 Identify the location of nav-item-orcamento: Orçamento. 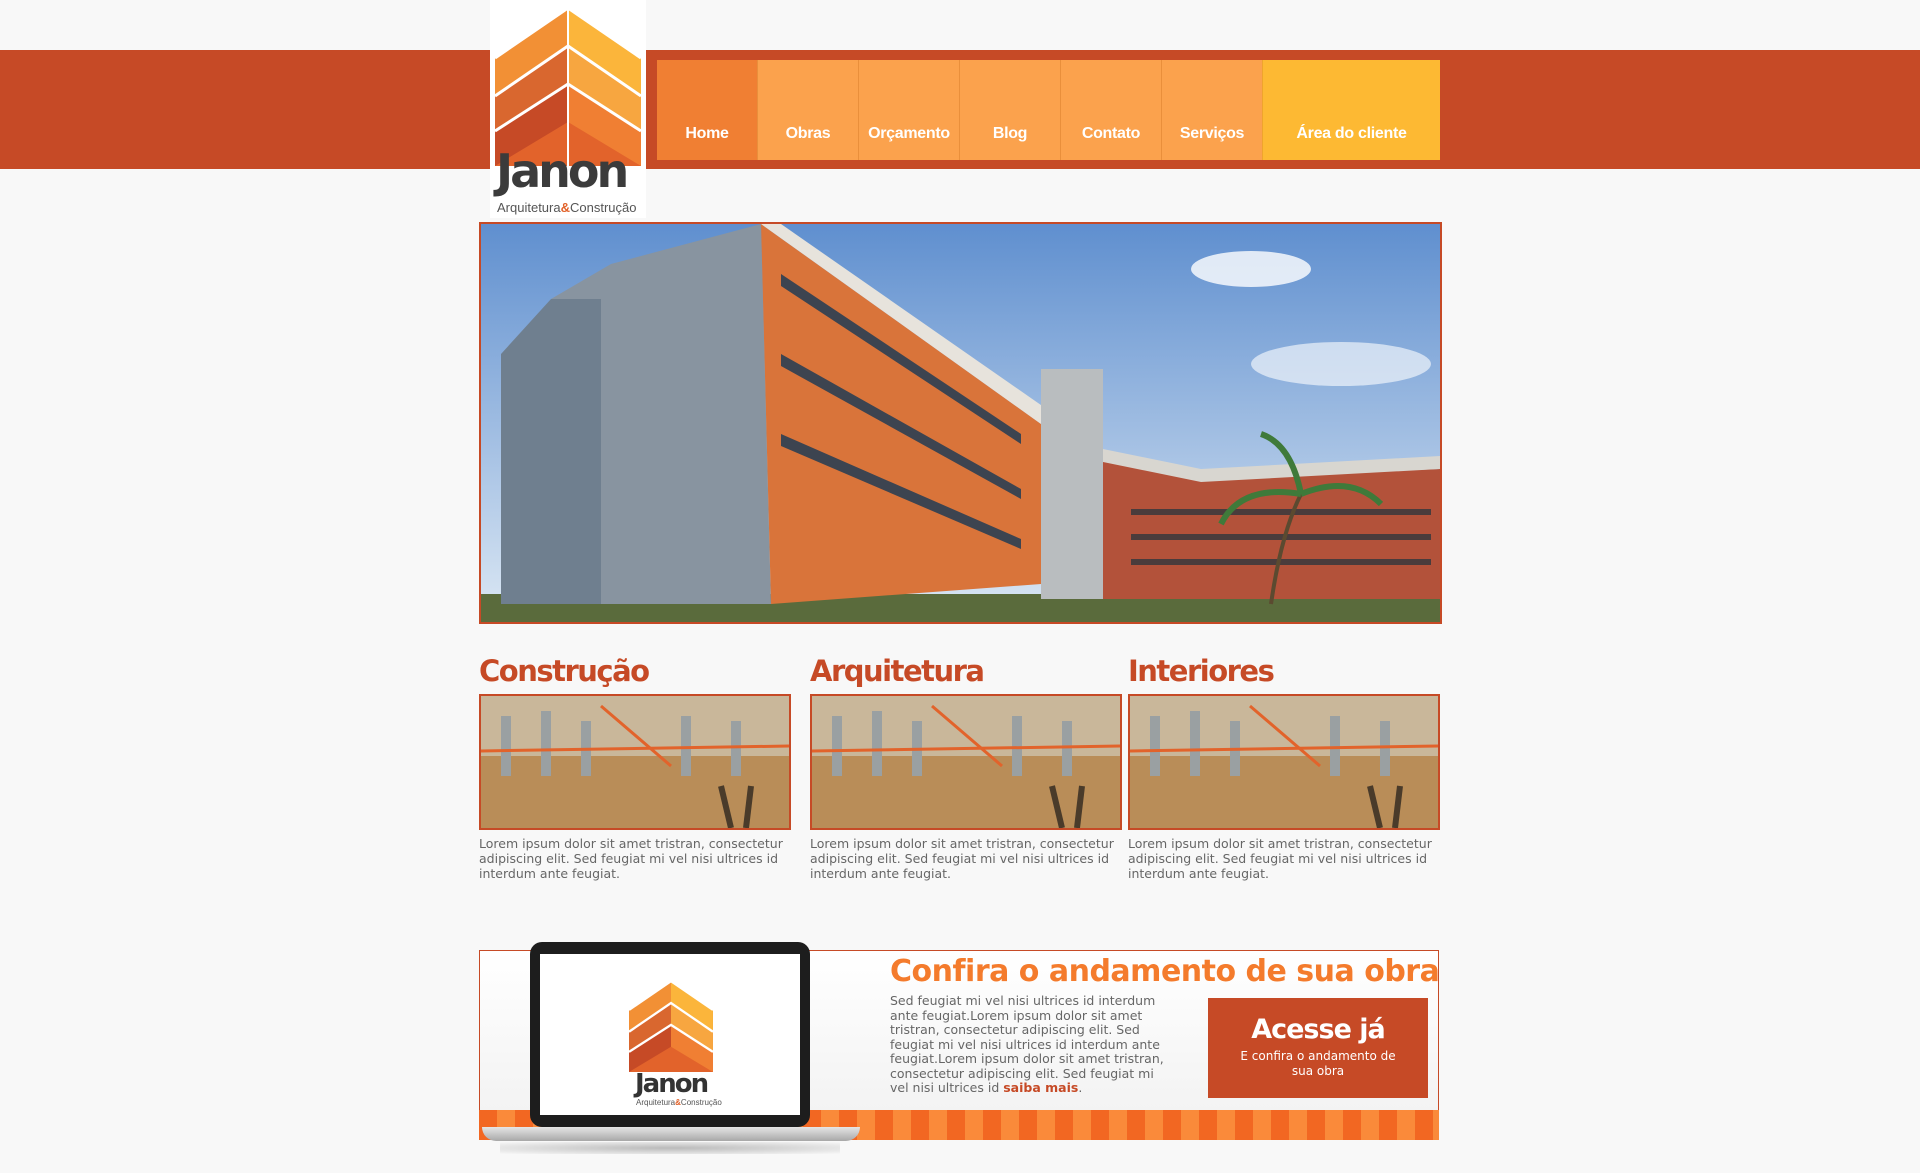
(908, 110).